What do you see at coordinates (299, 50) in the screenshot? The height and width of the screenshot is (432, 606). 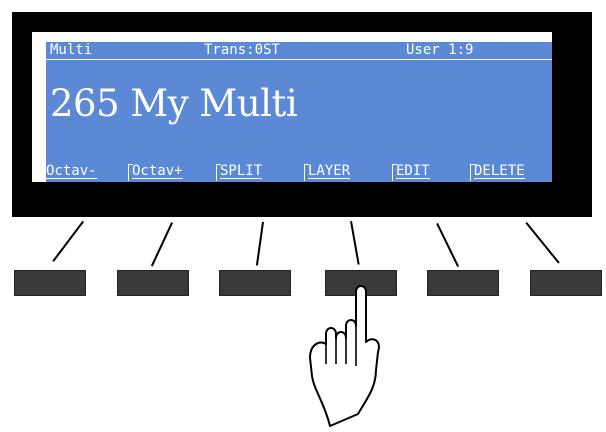 I see `status-bar: Multi Trans:0ST User 1:9` at bounding box center [299, 50].